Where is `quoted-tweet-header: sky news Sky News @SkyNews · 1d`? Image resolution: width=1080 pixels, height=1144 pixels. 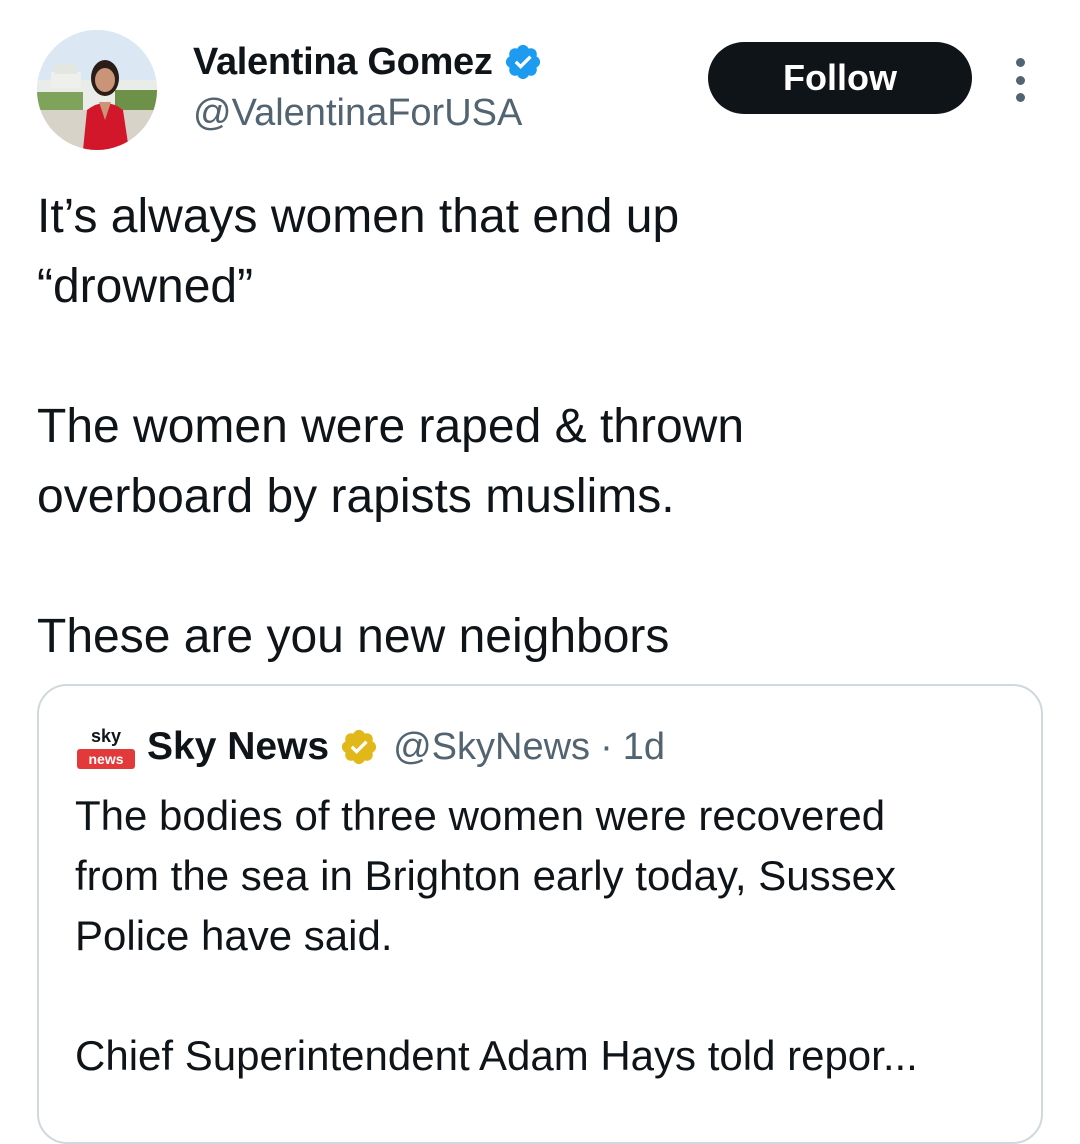
quoted-tweet-header: sky news Sky News @SkyNews · 1d is located at coordinates (370, 747).